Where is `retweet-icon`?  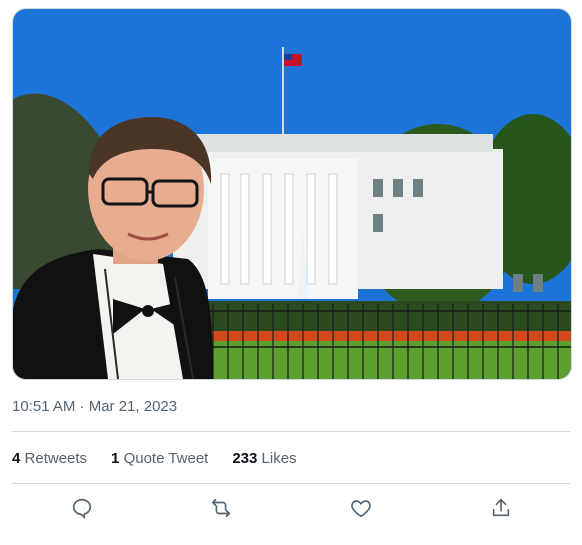
retweet-icon is located at coordinates (221, 510).